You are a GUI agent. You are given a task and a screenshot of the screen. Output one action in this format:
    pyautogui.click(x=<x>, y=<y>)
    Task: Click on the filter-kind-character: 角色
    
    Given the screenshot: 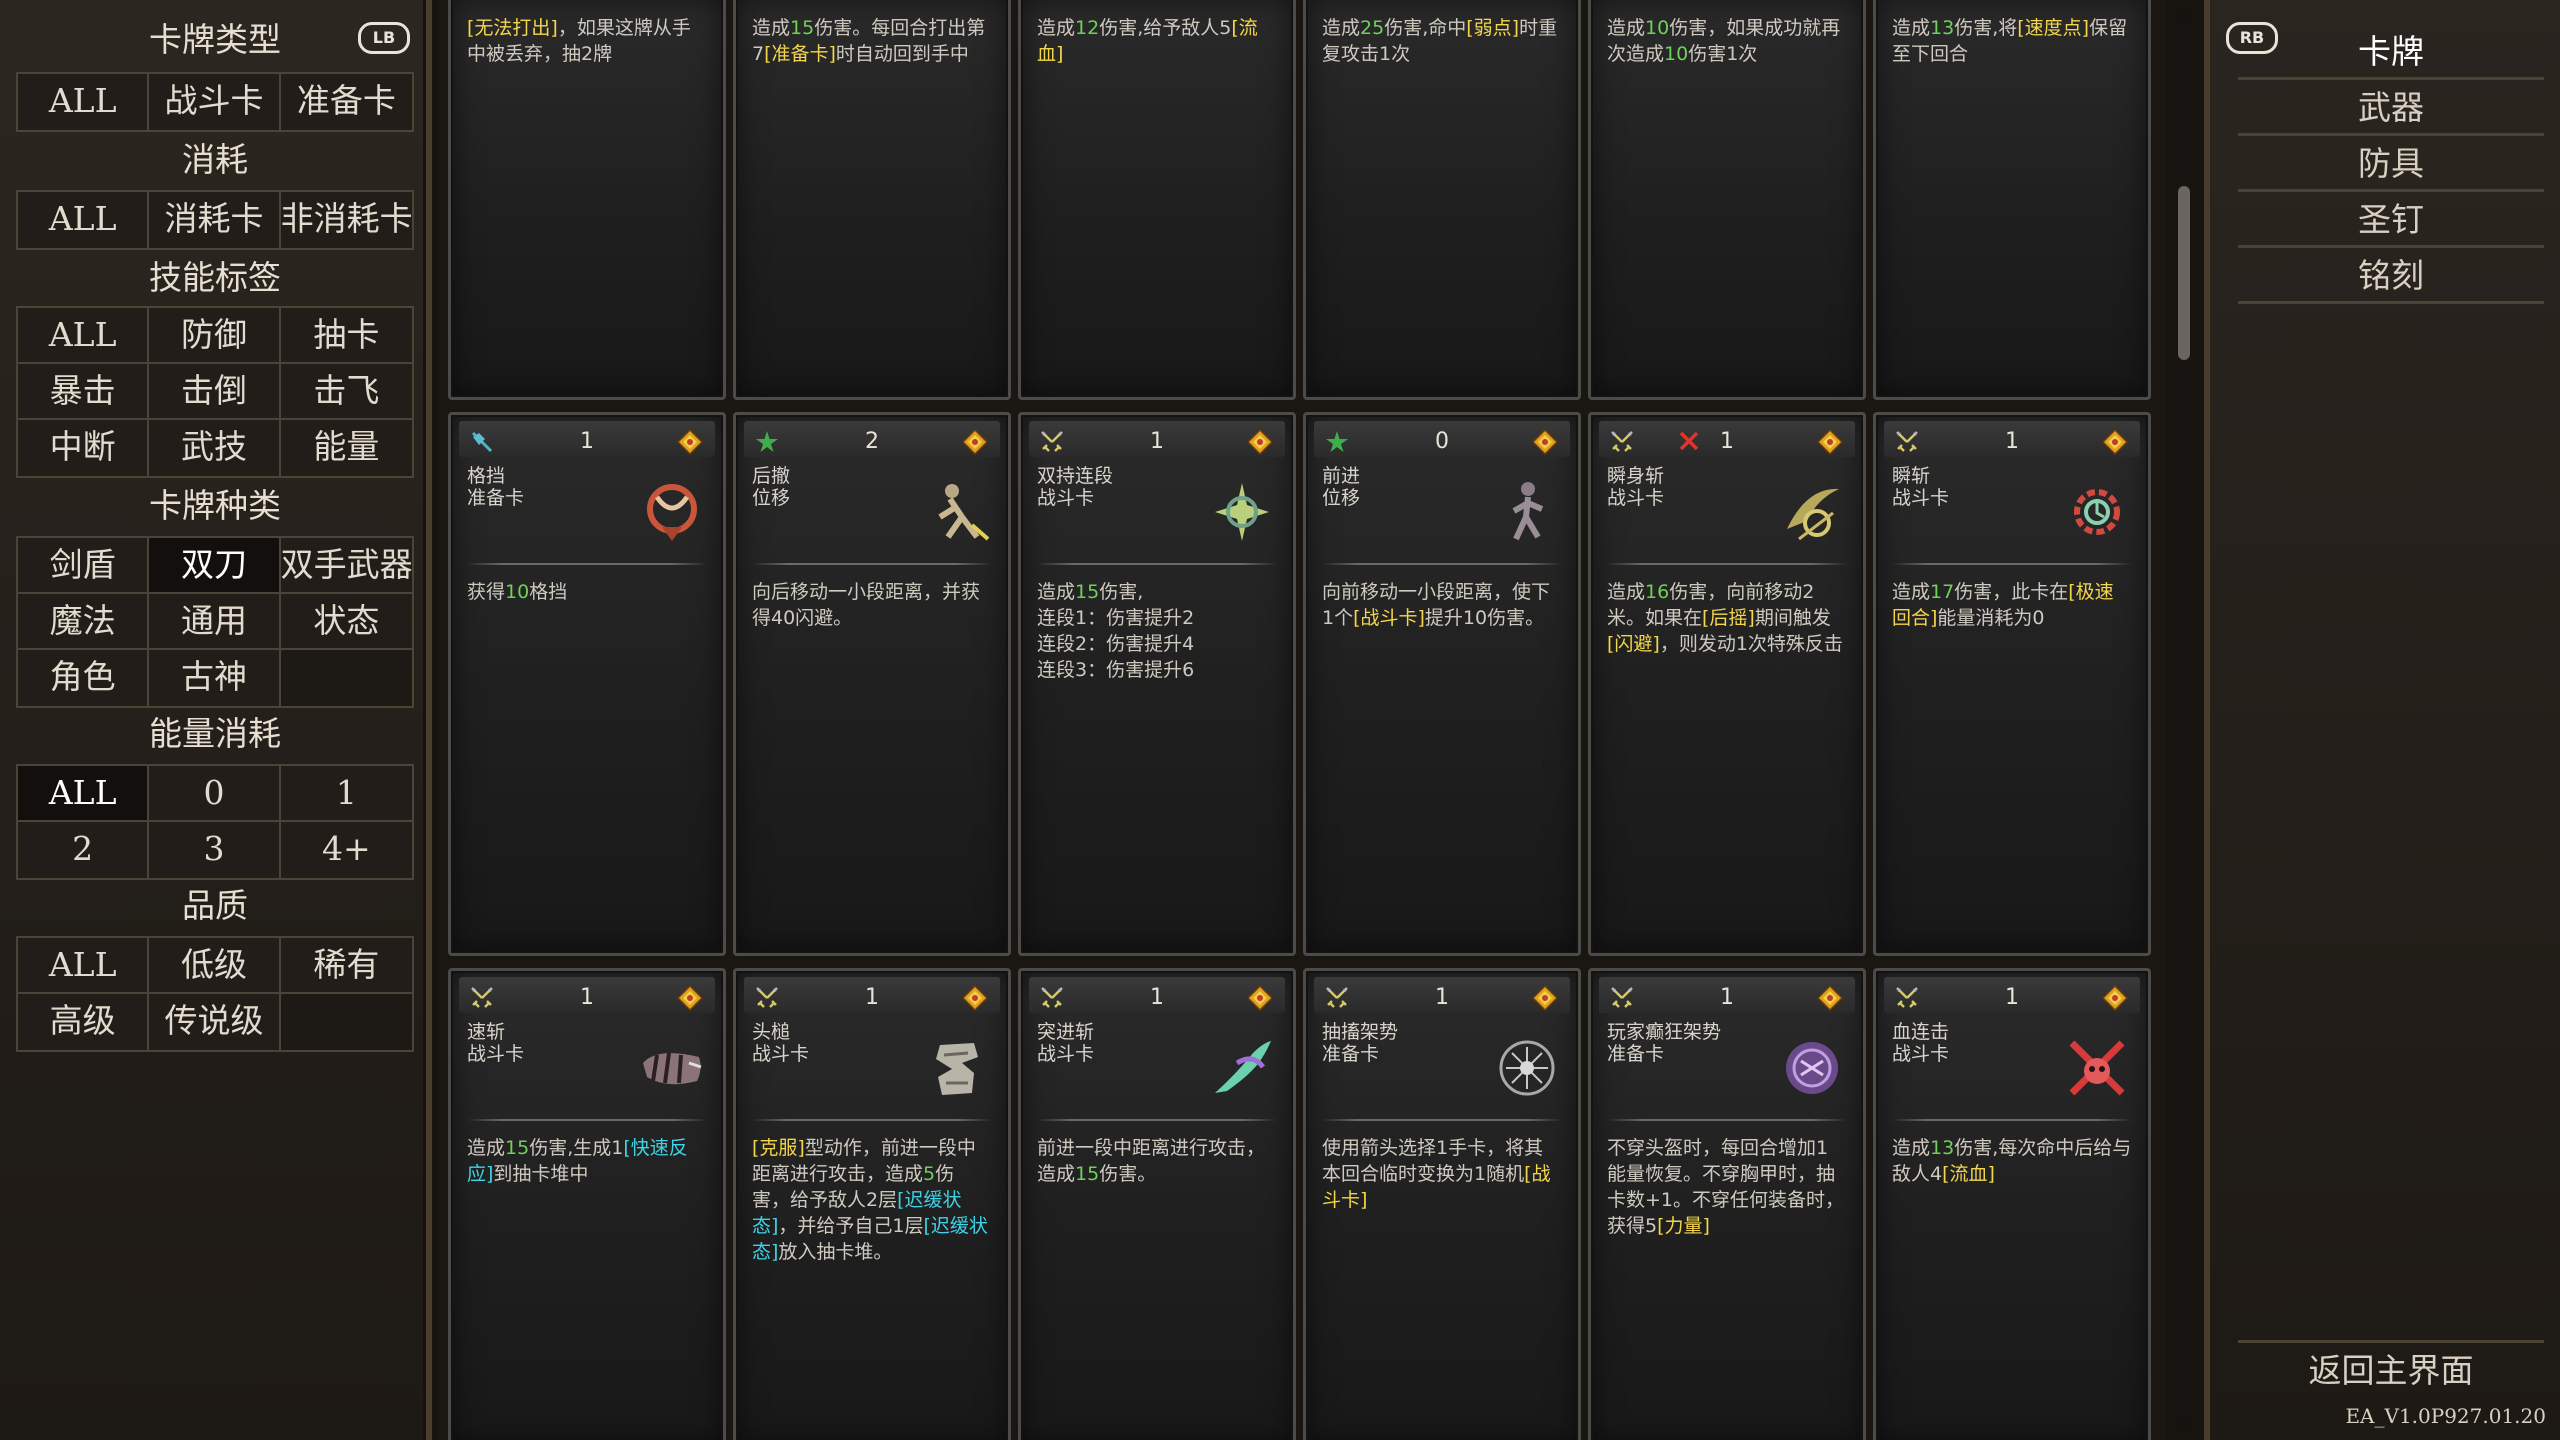 What is the action you would take?
    pyautogui.click(x=84, y=678)
    